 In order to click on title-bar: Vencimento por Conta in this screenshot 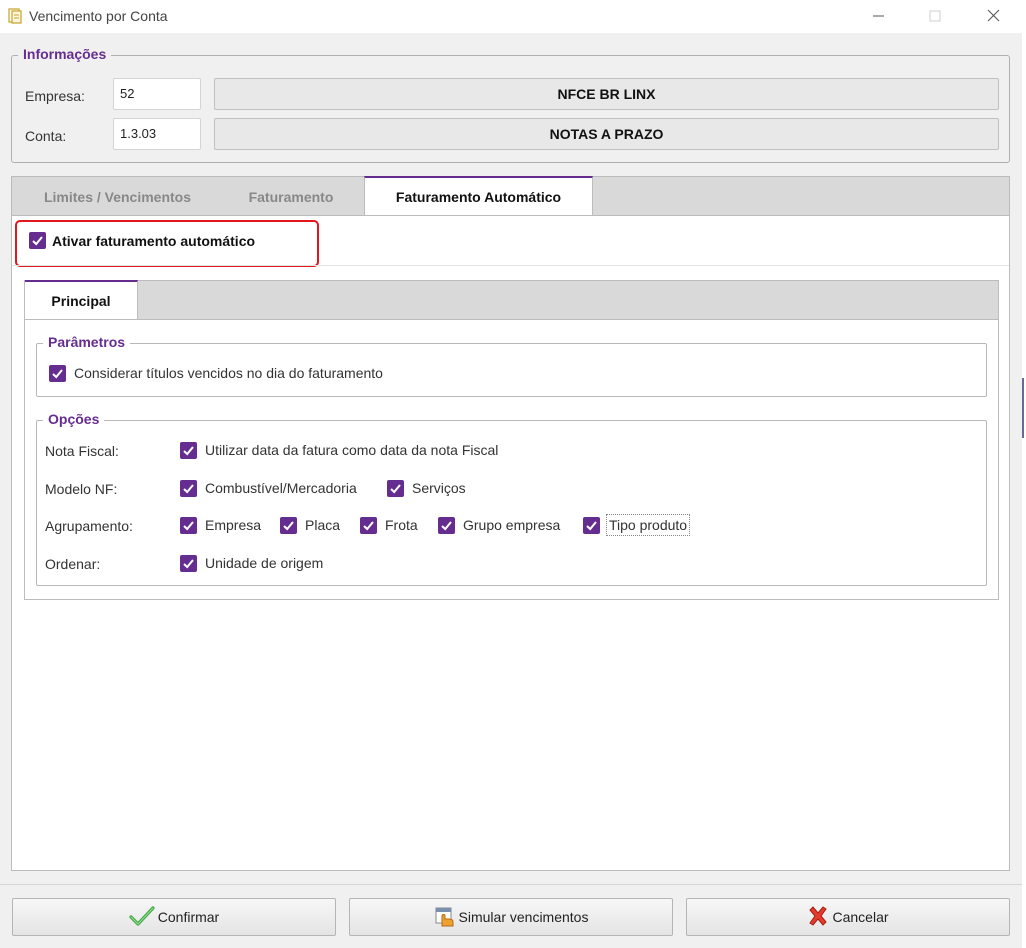, I will do `click(513, 16)`.